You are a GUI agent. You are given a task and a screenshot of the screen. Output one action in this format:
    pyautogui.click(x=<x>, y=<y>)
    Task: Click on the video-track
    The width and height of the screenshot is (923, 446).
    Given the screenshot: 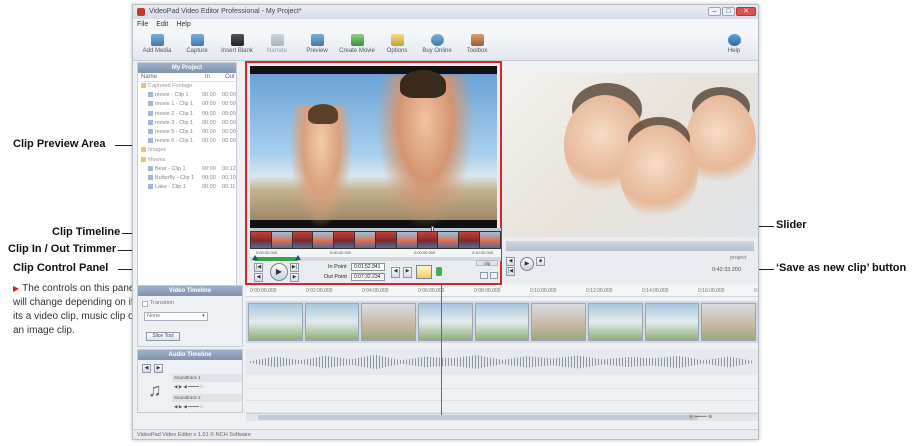 What is the action you would take?
    pyautogui.click(x=502, y=322)
    